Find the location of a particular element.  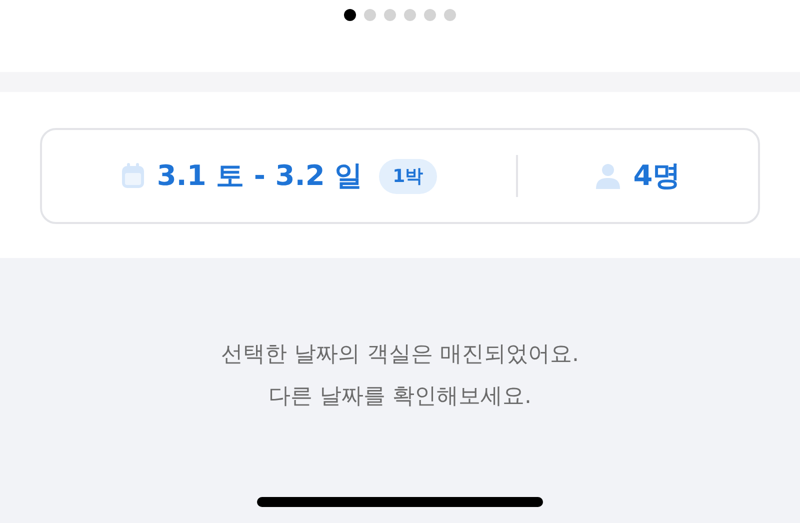

sold-out-message: 선택한 날짜의 객실은 매진되었어요. is located at coordinates (400, 355).